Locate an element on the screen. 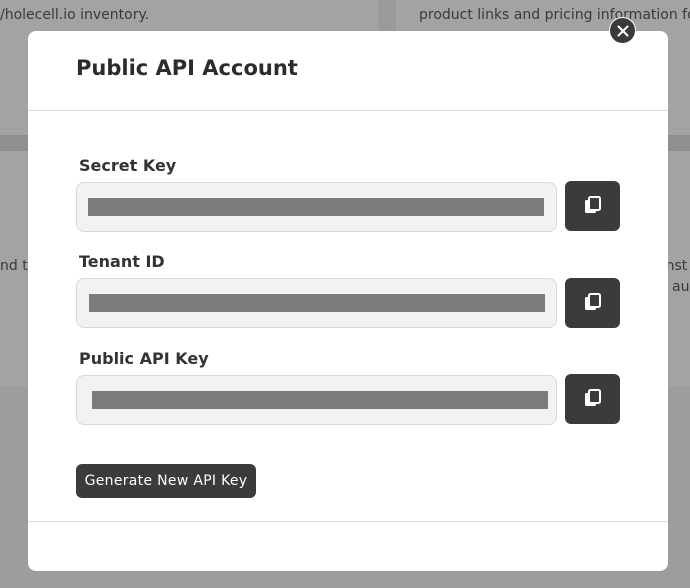  background-text: au is located at coordinates (681, 287).